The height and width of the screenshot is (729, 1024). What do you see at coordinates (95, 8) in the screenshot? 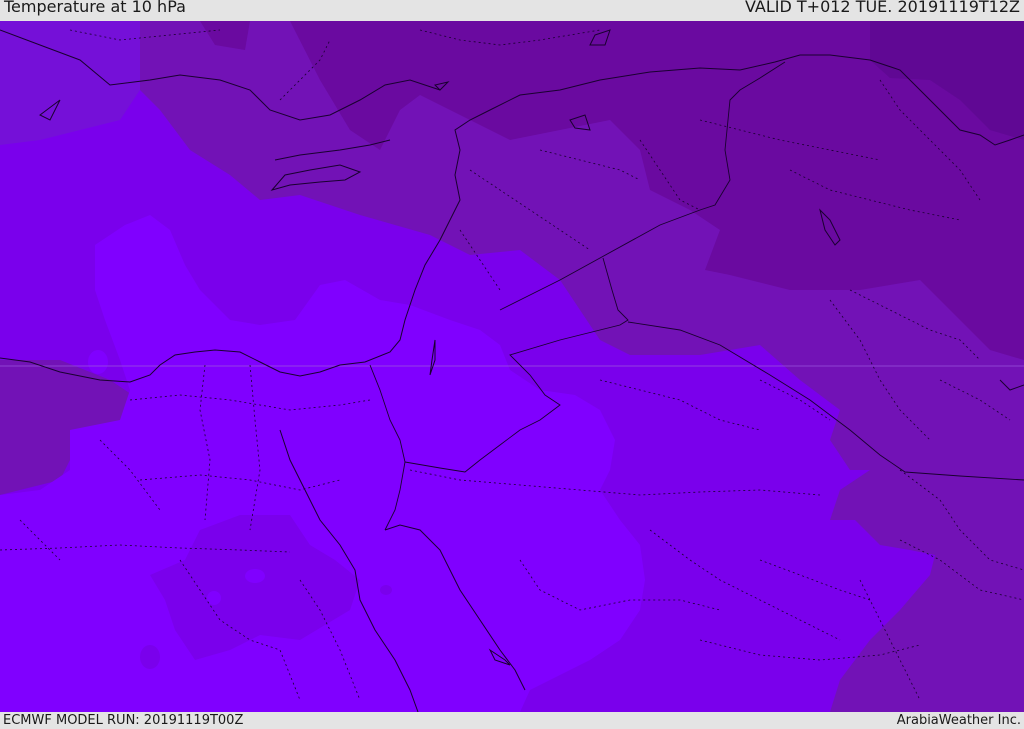
I see `map-title: Temperature at 10 hPa` at bounding box center [95, 8].